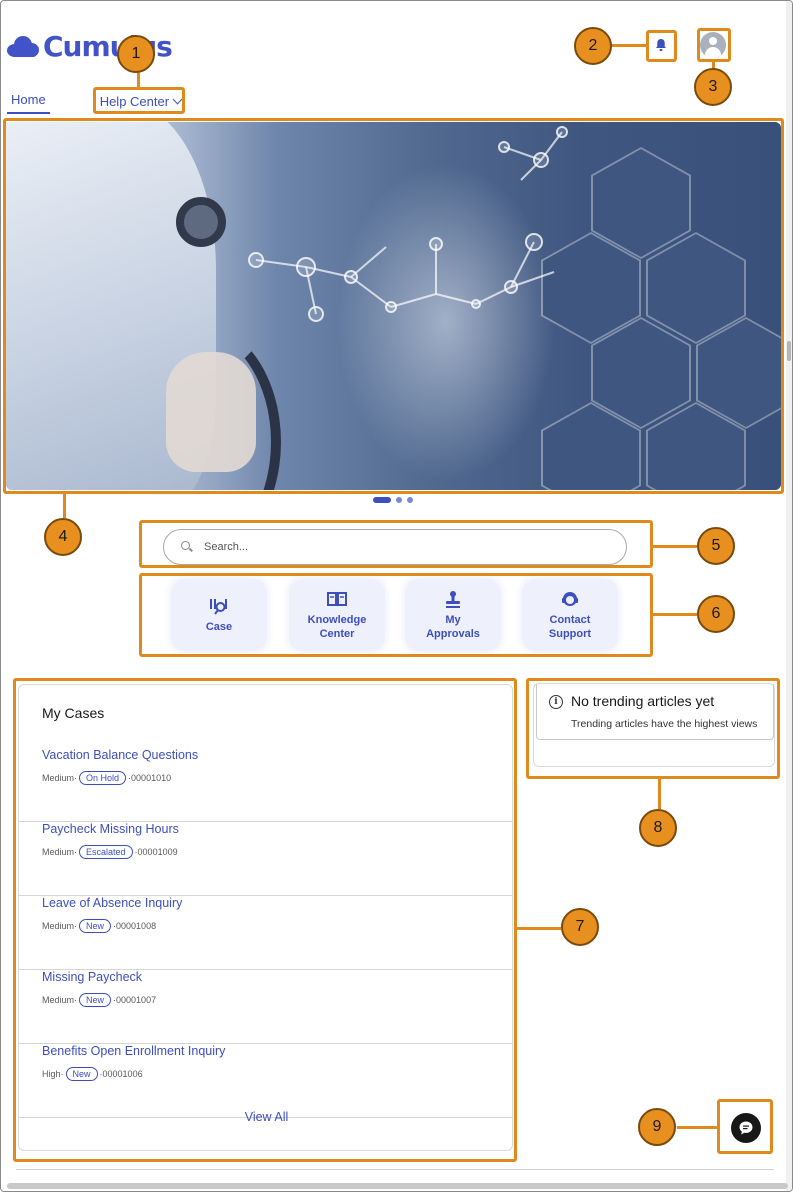 The image size is (793, 1192). Describe the element at coordinates (265, 1007) in the screenshot. I see `case-row: Missing Paycheck Medium · New · 00001007` at that location.